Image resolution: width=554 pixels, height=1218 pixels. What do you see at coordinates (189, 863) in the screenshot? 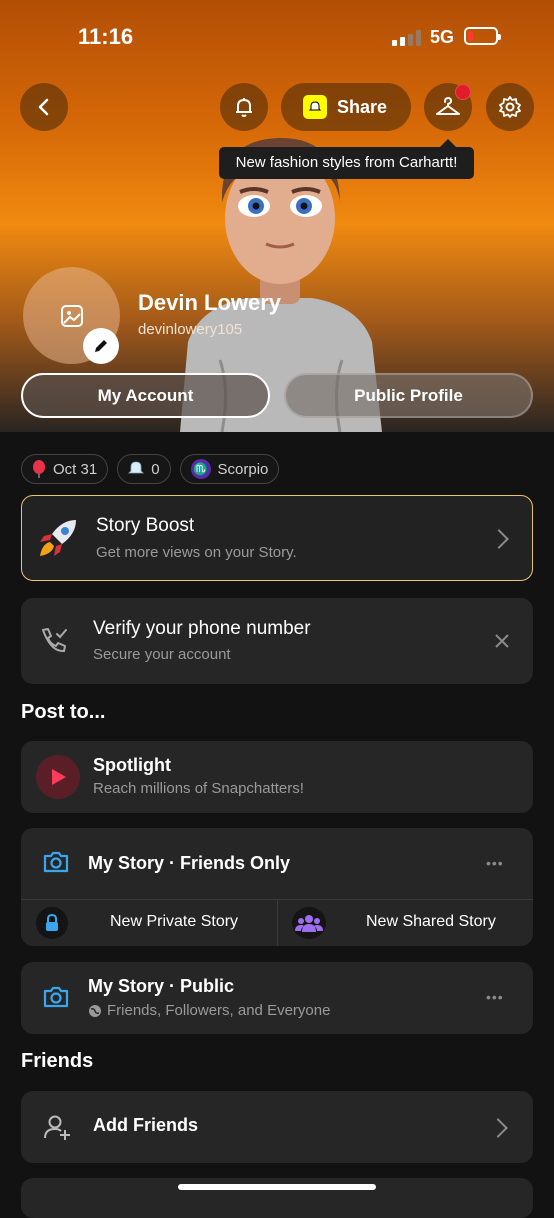
I see `my-story-friends-title: My Story · Friends Only` at bounding box center [189, 863].